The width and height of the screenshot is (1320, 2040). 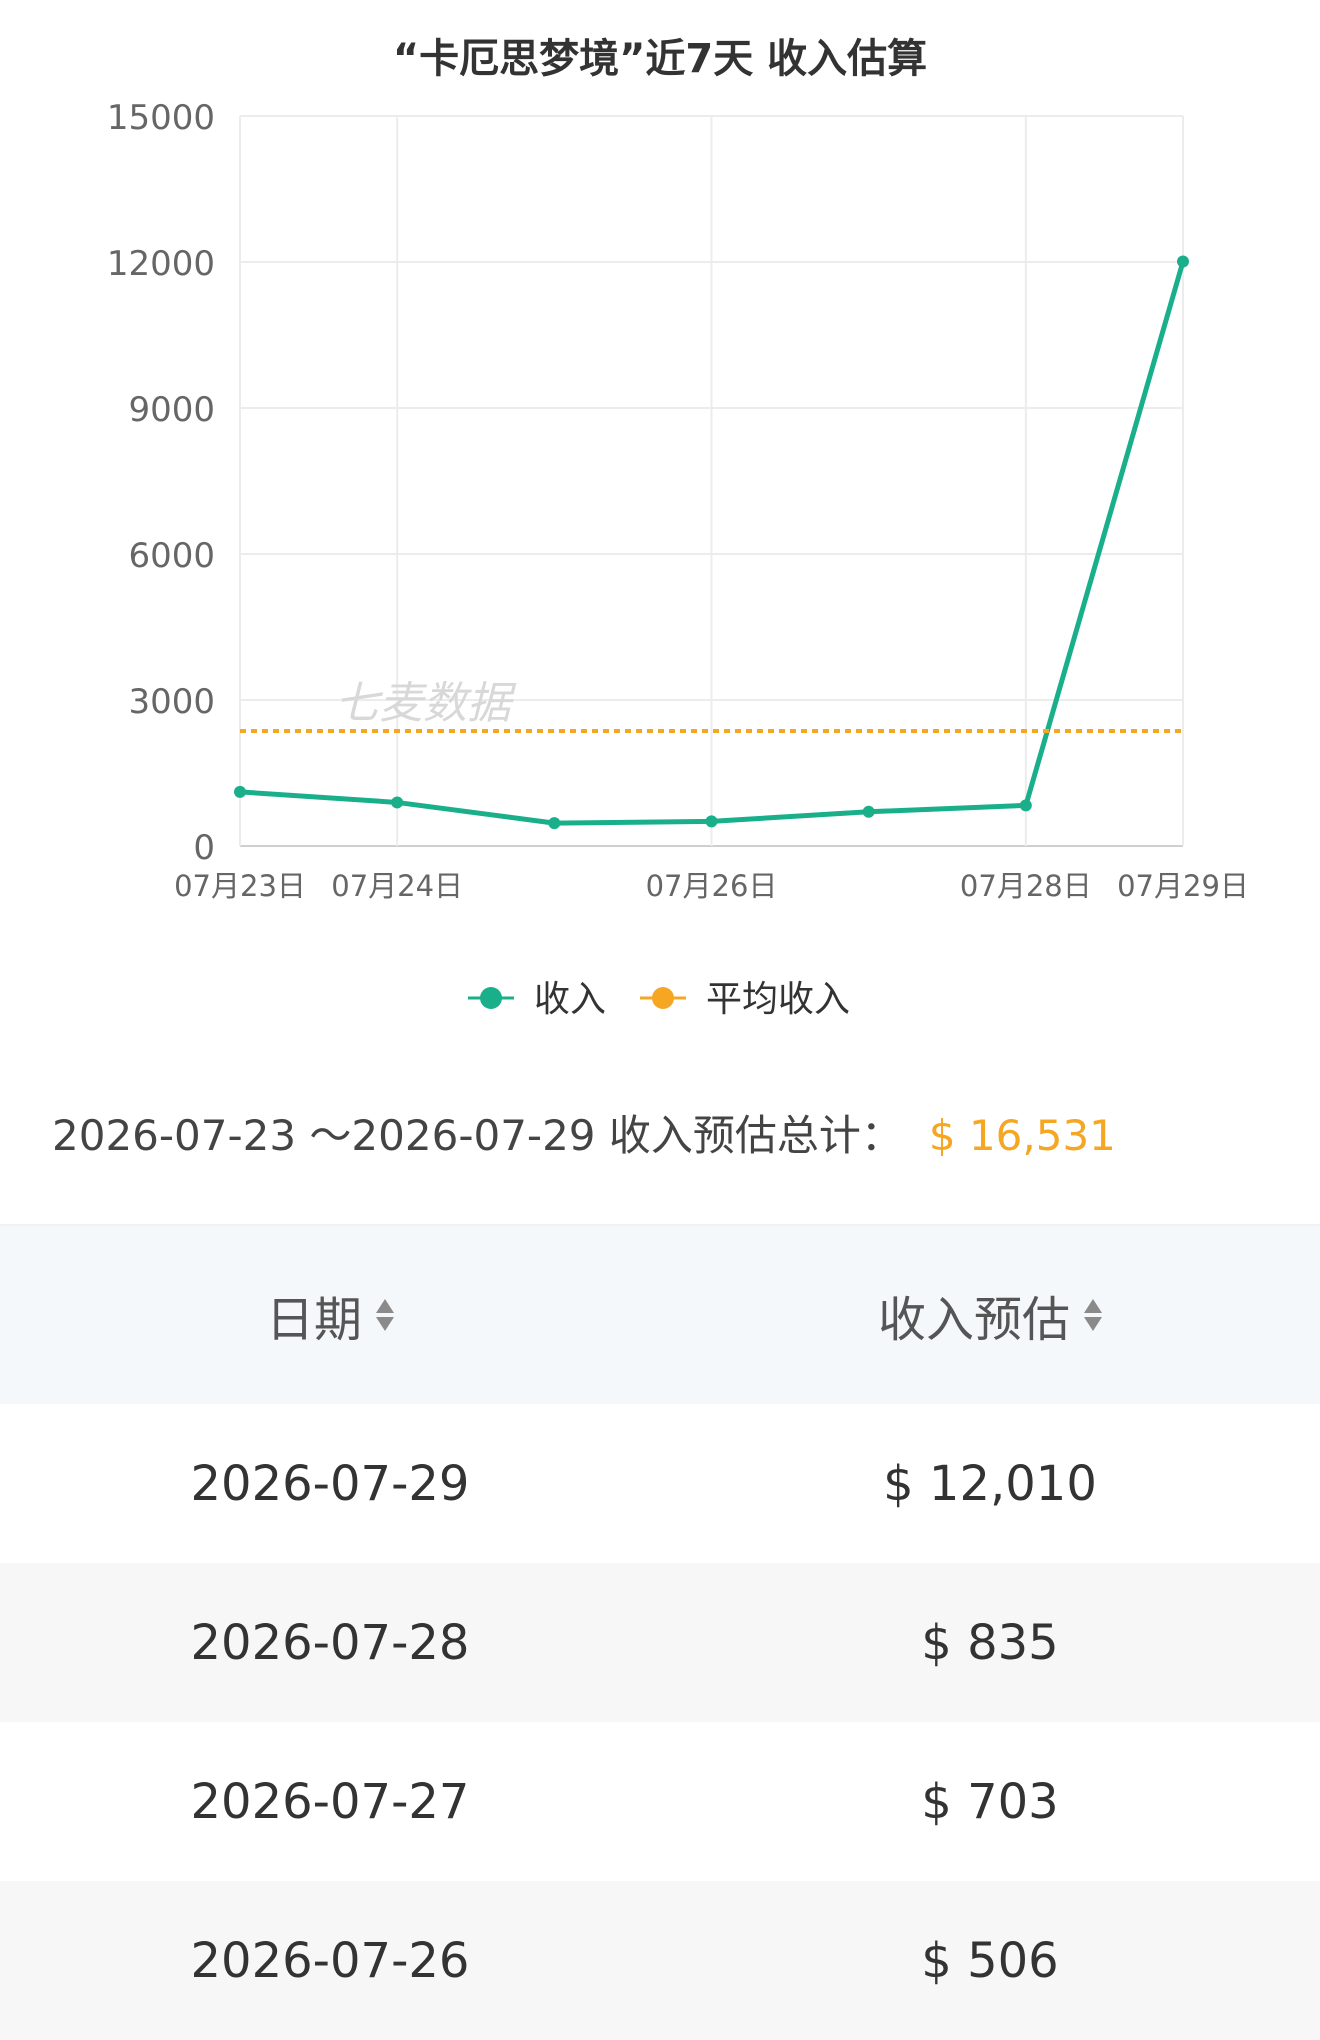 I want to click on column-header-revenue: 收入预估, so click(x=990, y=1315).